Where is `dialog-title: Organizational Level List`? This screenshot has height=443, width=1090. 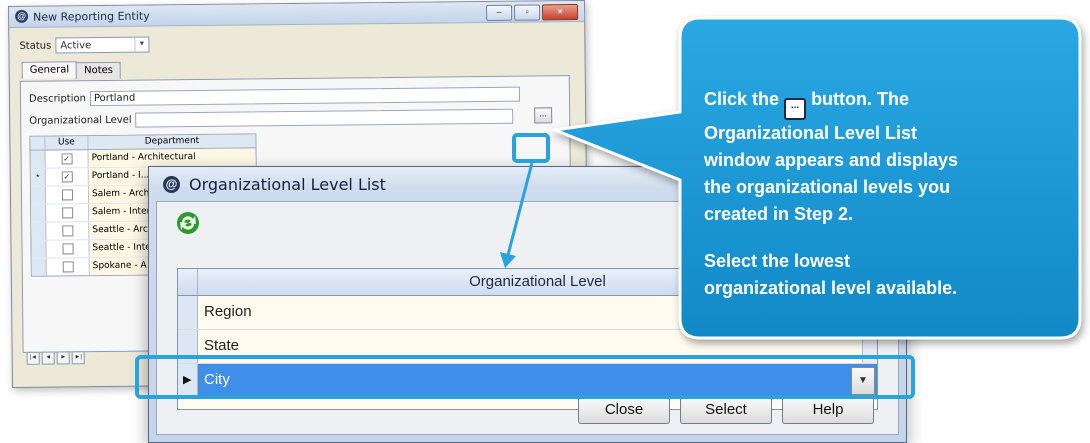 dialog-title: Organizational Level List is located at coordinates (287, 184).